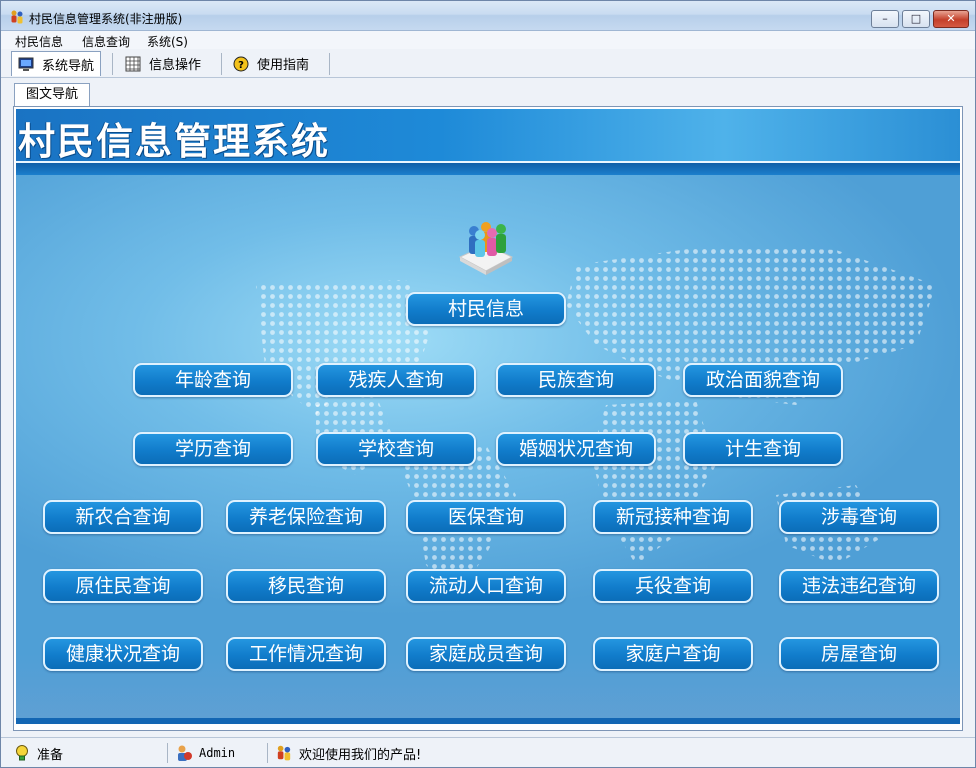 Image resolution: width=976 pixels, height=768 pixels. Describe the element at coordinates (488, 142) in the screenshot. I see `banner: 村民信息管理系统` at that location.